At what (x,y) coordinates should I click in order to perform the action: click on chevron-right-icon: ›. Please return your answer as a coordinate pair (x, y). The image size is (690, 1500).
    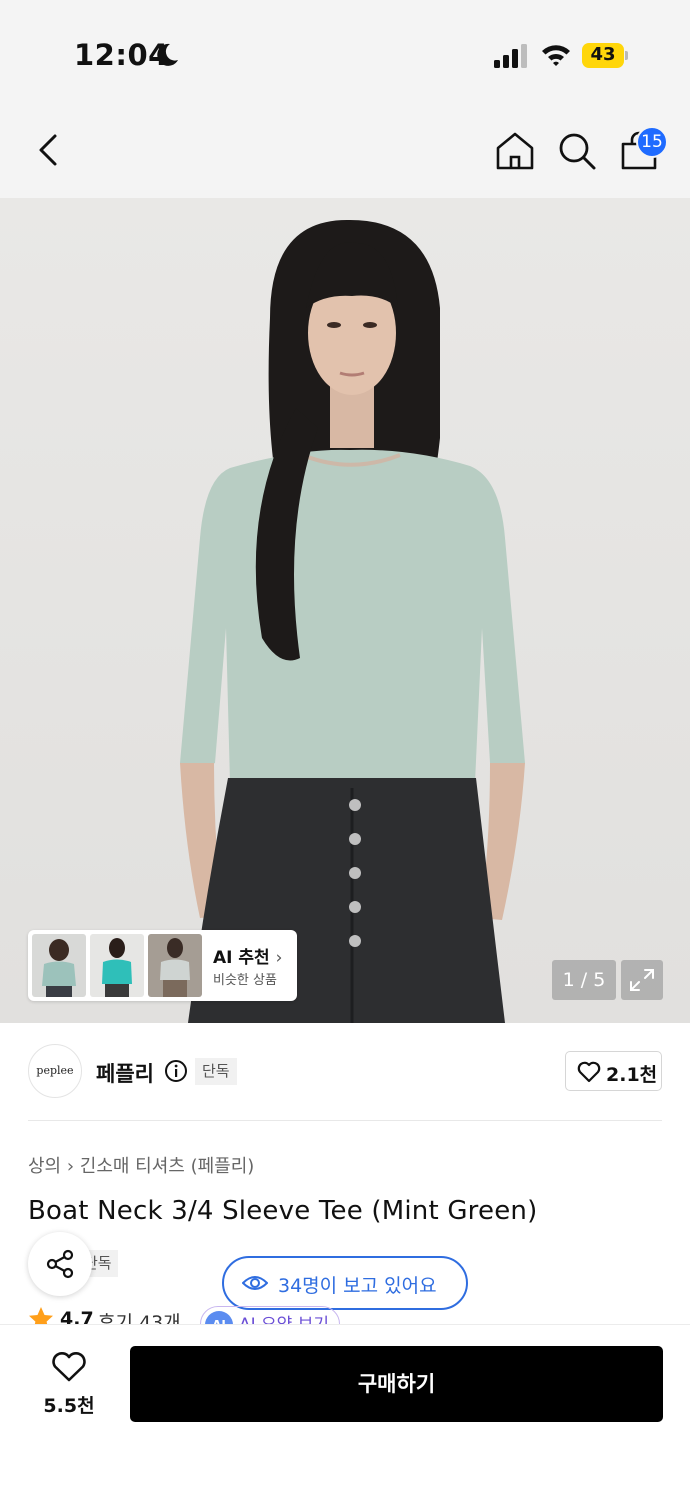
    Looking at the image, I should click on (279, 958).